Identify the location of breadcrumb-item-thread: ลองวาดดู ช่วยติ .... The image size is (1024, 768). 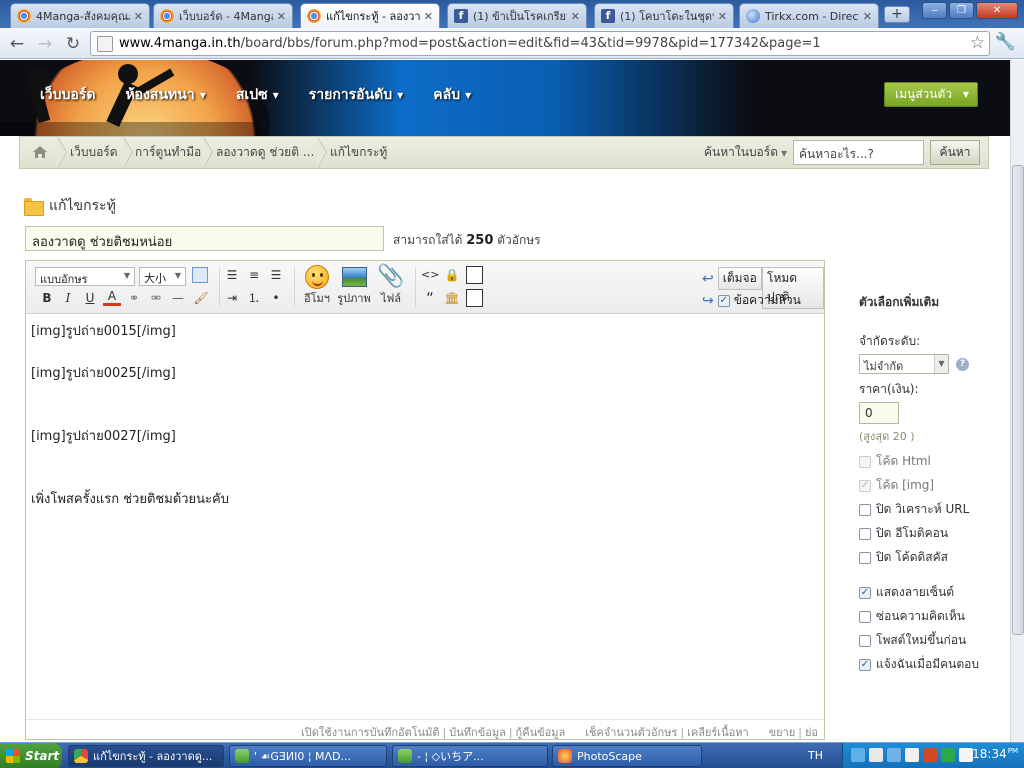
(265, 152).